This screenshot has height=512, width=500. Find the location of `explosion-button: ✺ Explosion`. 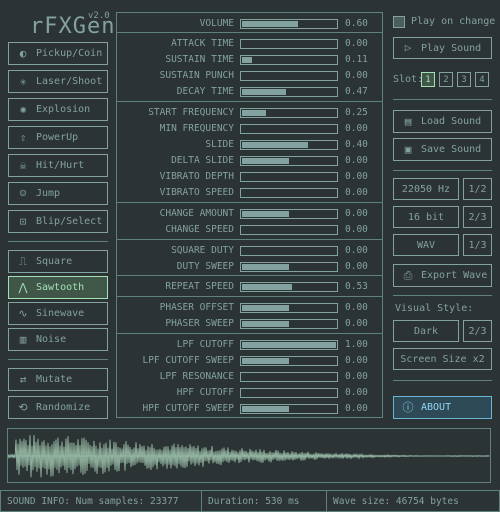

explosion-button: ✺ Explosion is located at coordinates (58, 109).